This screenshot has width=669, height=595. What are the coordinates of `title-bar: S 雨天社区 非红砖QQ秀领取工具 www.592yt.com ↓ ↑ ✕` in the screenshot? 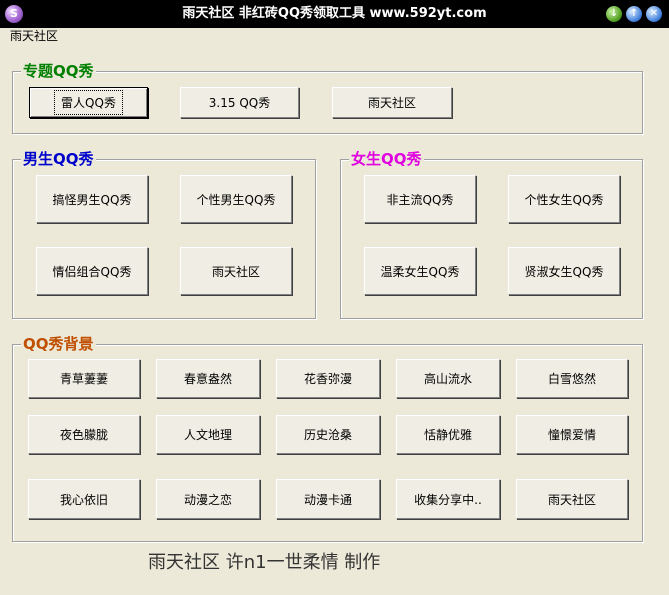 It's located at (334, 14).